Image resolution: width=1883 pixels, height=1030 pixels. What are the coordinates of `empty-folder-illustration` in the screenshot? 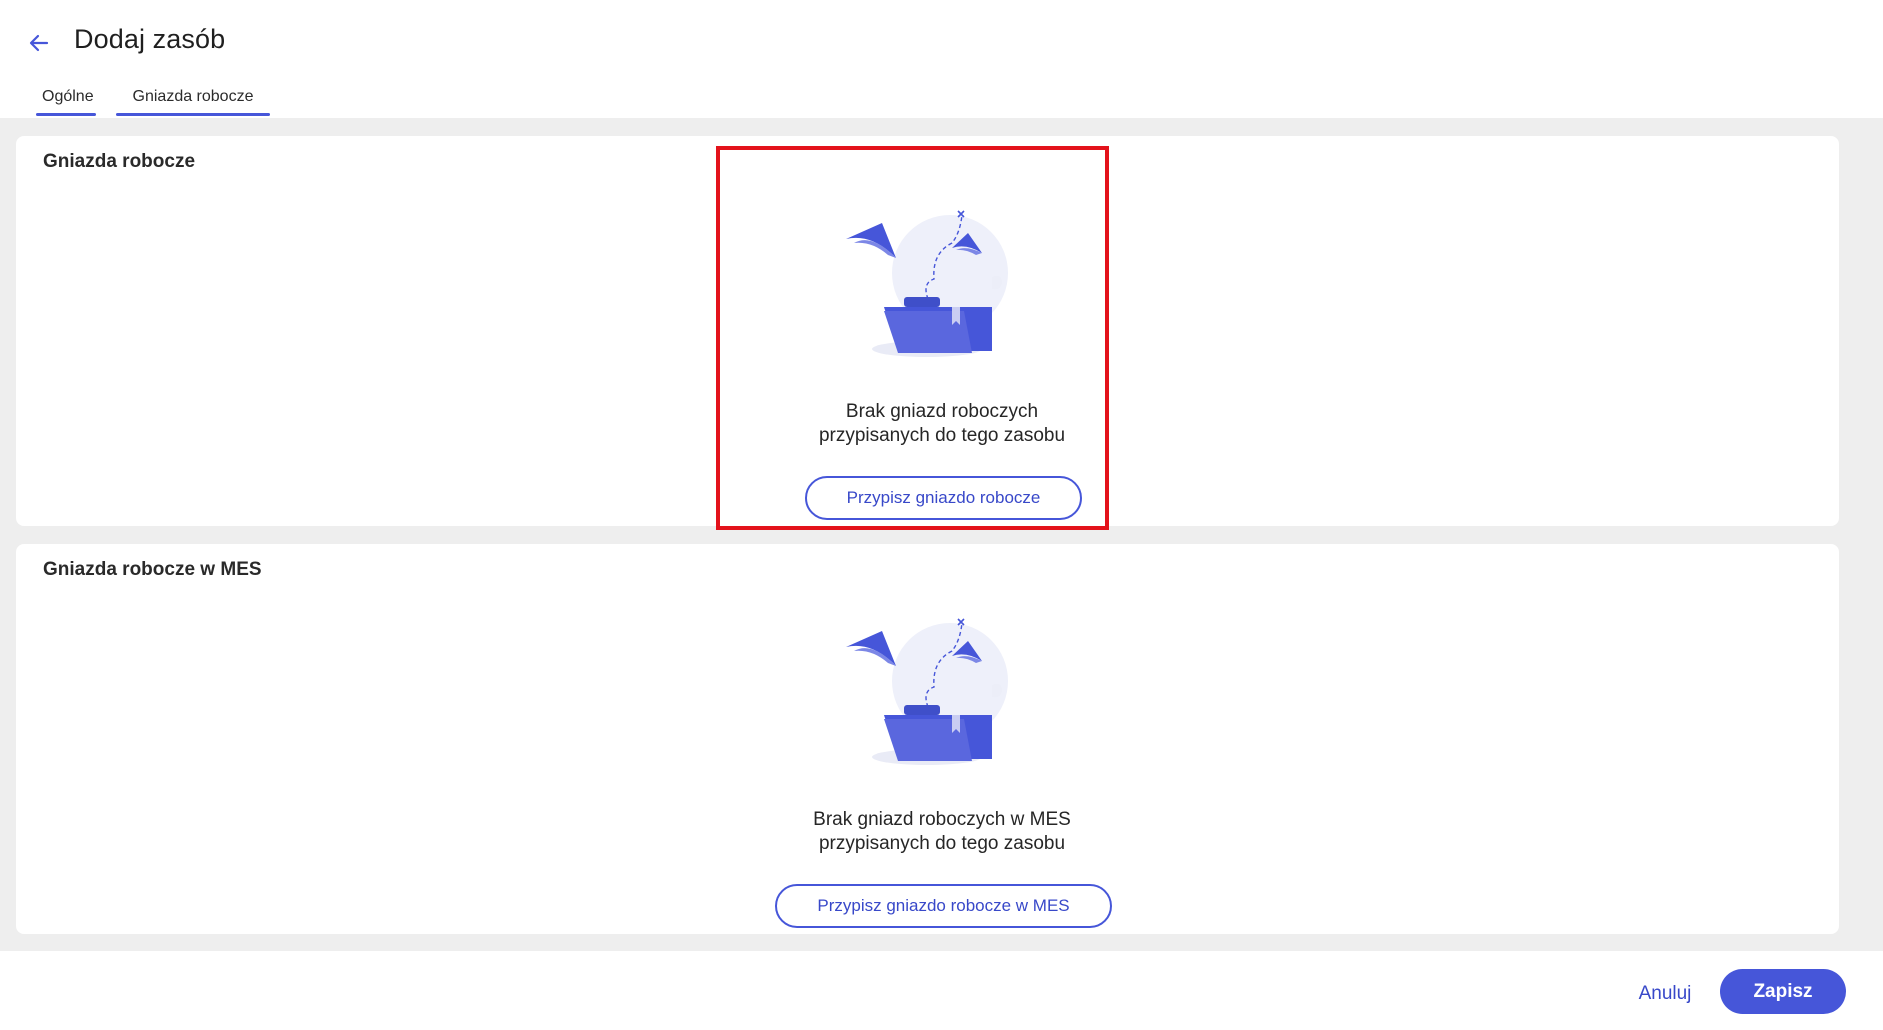 It's located at (927, 691).